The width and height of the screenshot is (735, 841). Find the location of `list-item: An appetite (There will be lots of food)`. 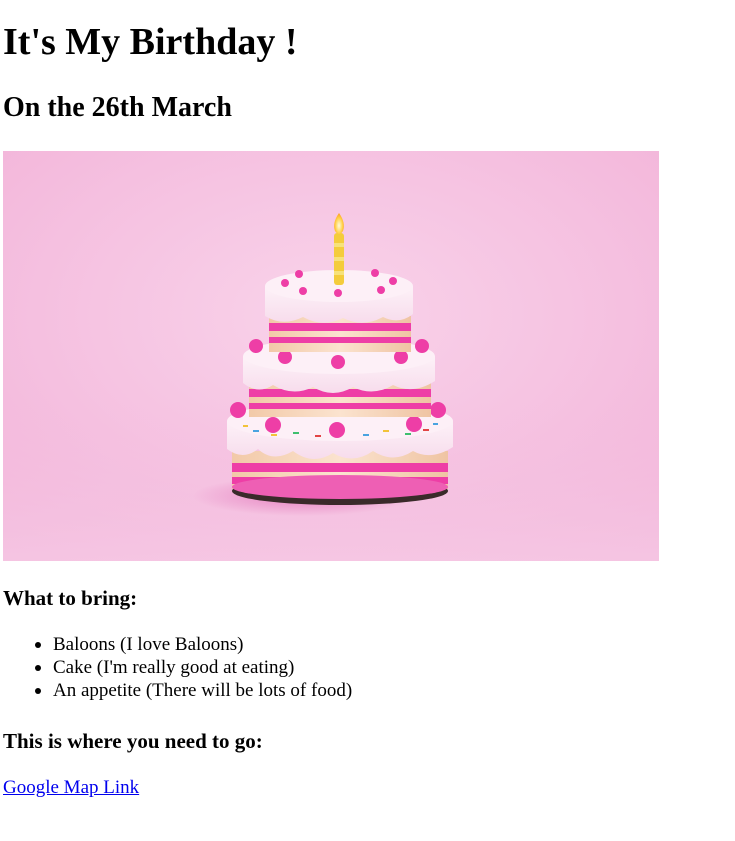

list-item: An appetite (There will be lots of food) is located at coordinates (194, 690).